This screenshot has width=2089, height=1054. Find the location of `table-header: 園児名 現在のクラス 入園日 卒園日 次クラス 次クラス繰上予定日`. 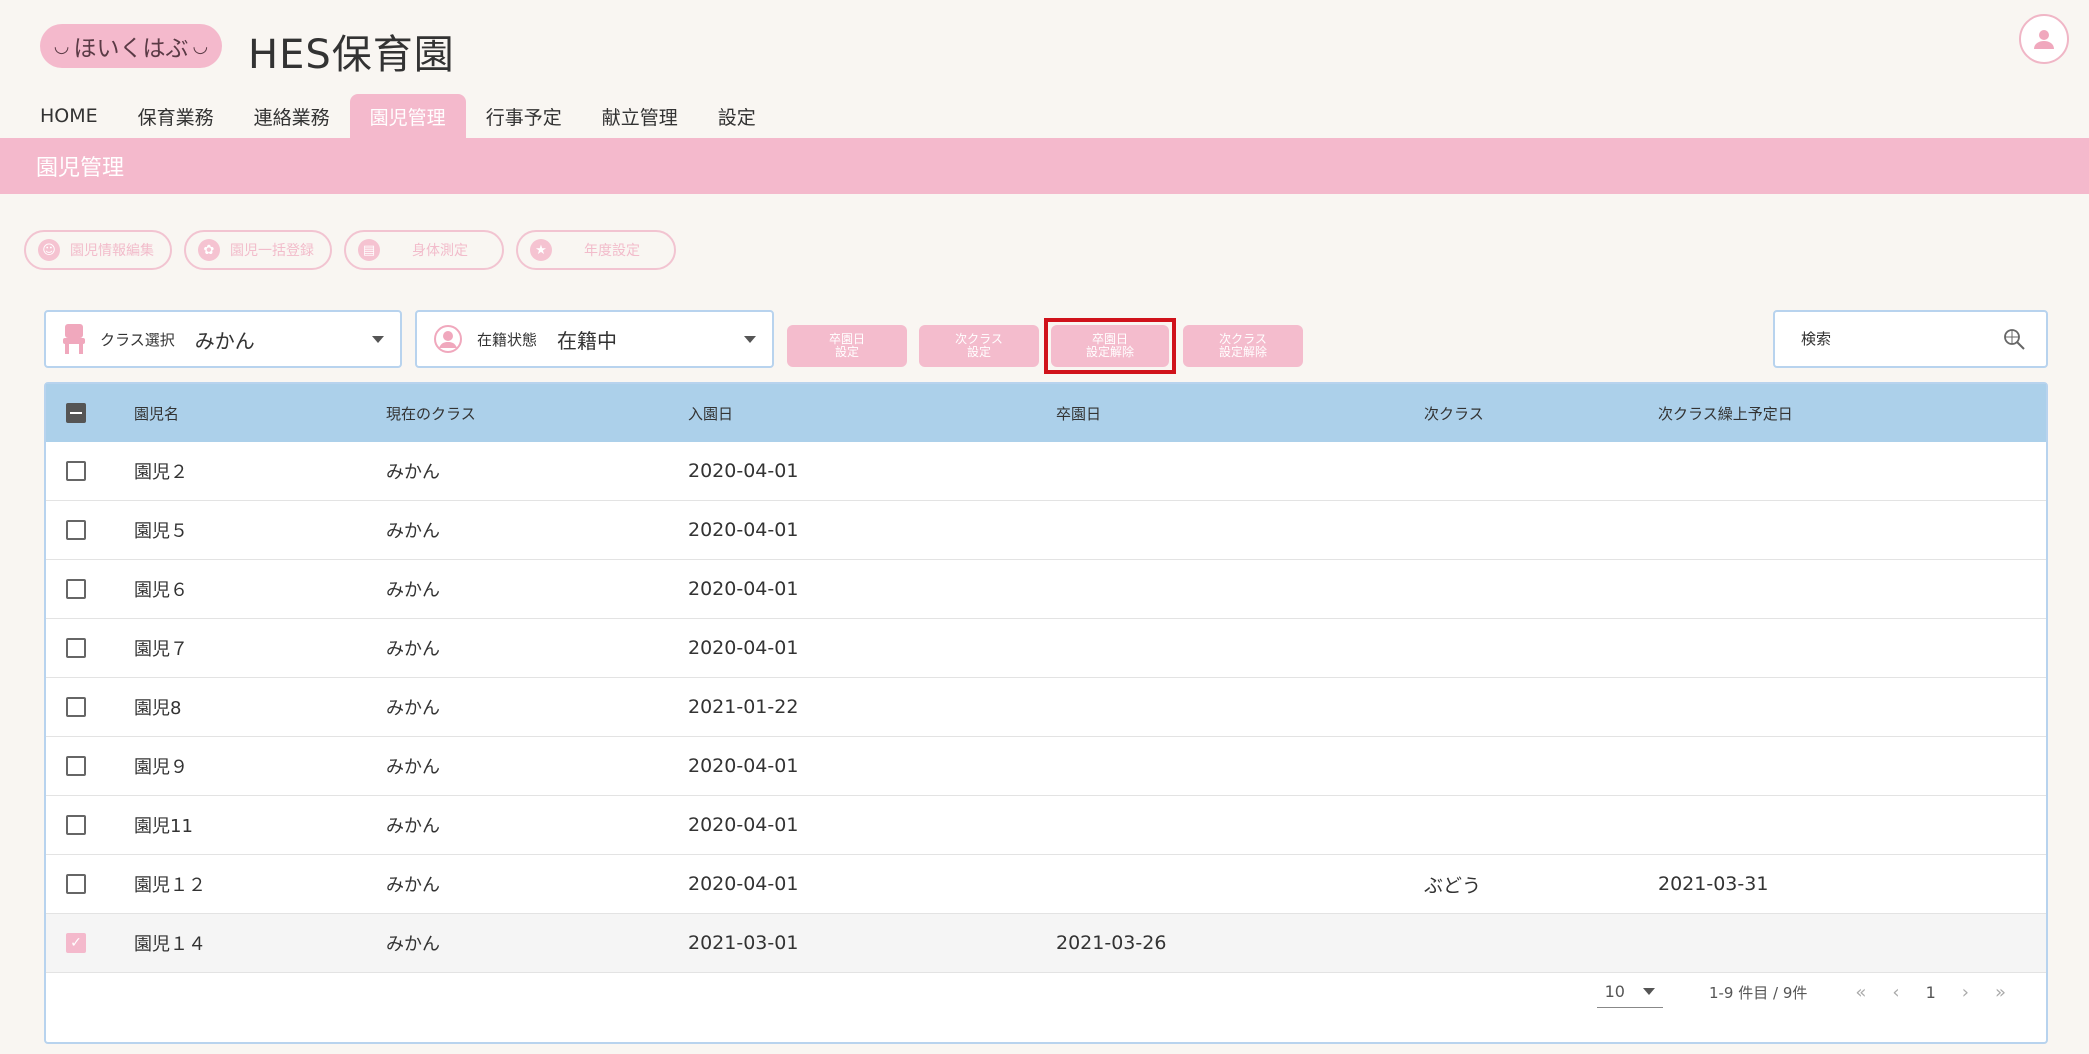

table-header: 園児名 現在のクラス 入園日 卒園日 次クラス 次クラス繰上予定日 is located at coordinates (1046, 413).